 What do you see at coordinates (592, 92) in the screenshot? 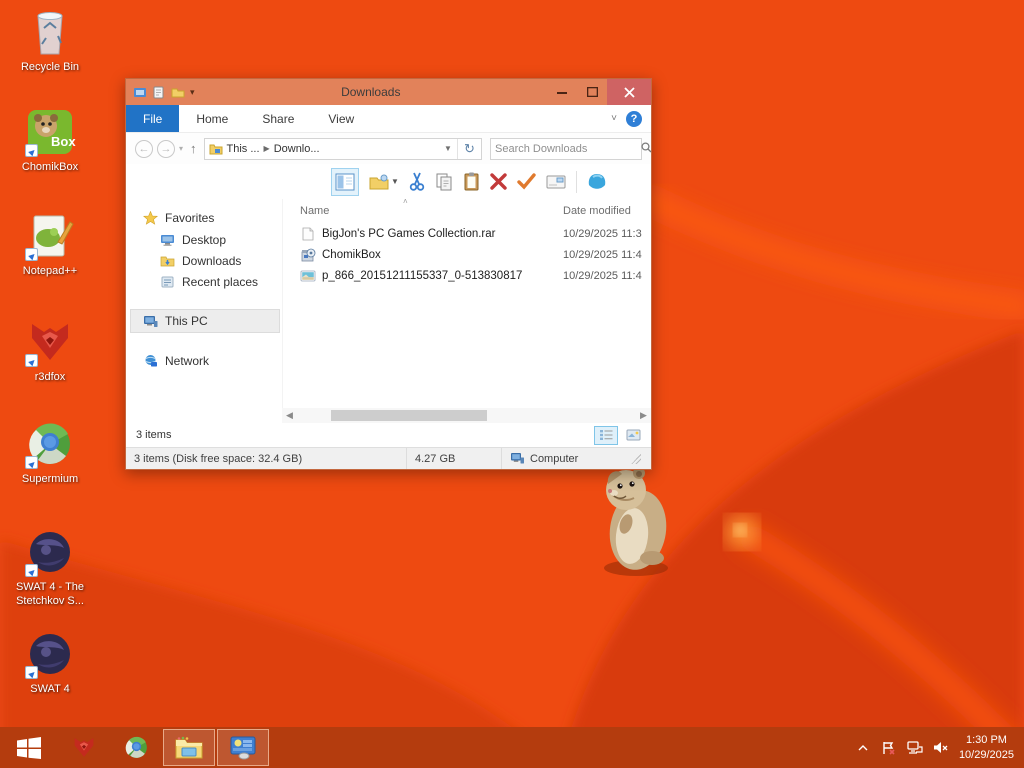
I see `maximize-button` at bounding box center [592, 92].